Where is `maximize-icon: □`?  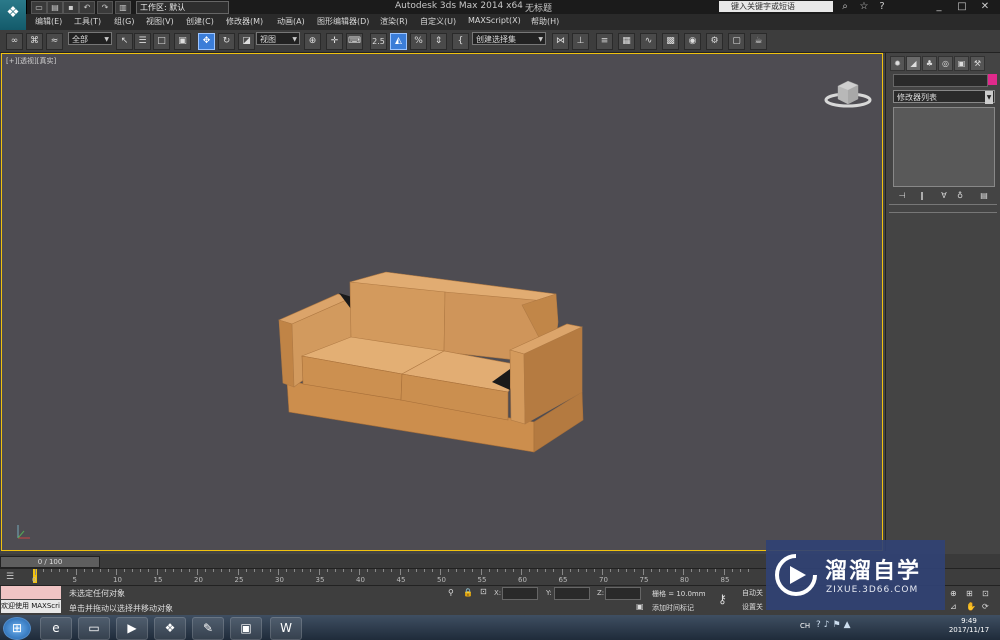
maximize-icon: □ is located at coordinates (962, 6).